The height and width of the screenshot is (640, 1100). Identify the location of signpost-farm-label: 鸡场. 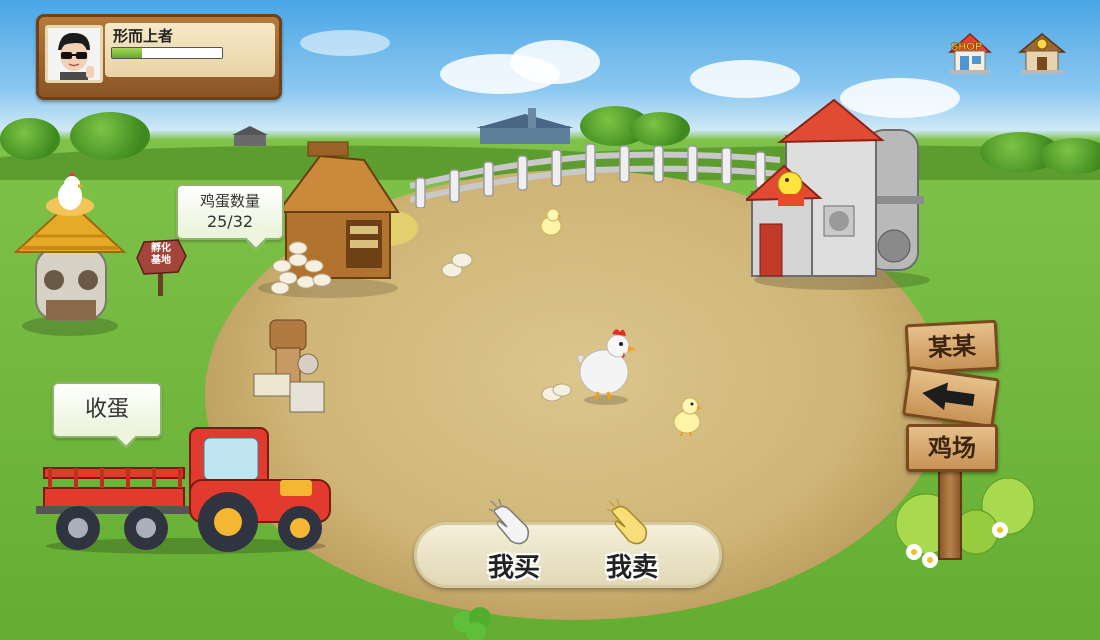
(952, 448).